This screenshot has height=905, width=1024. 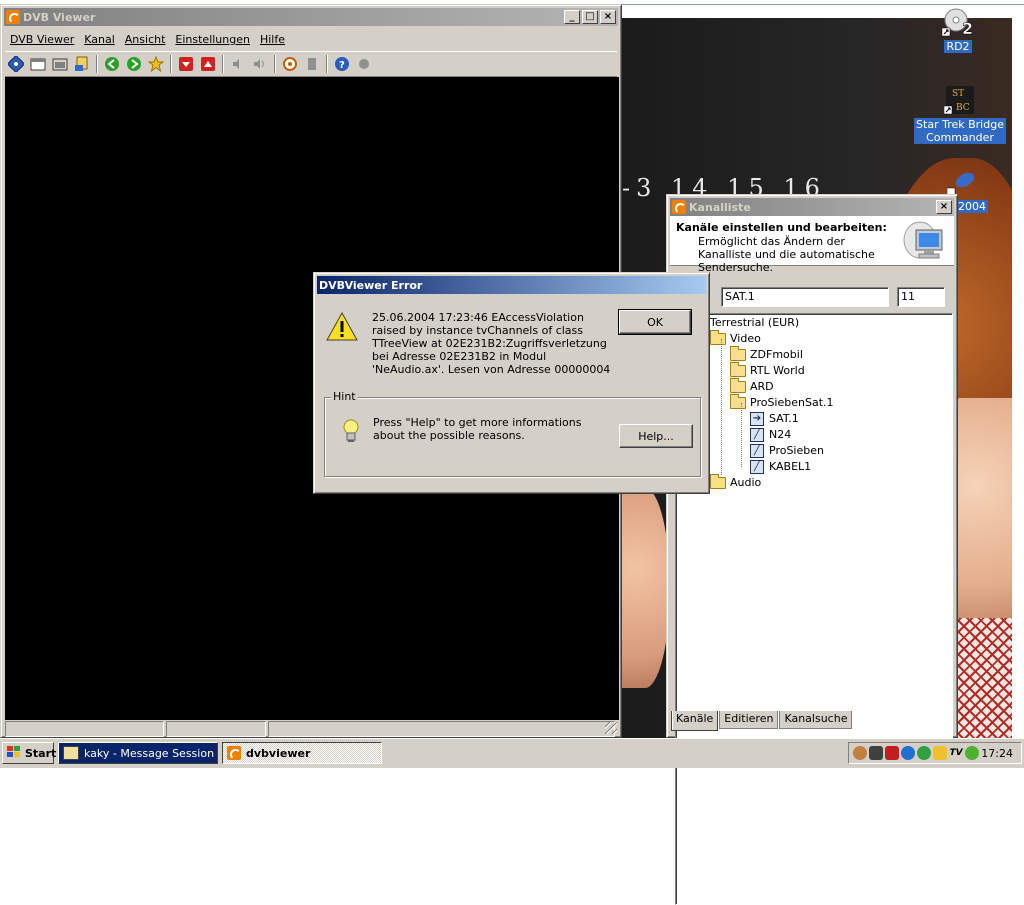 I want to click on svg-text: BC, so click(x=963, y=108).